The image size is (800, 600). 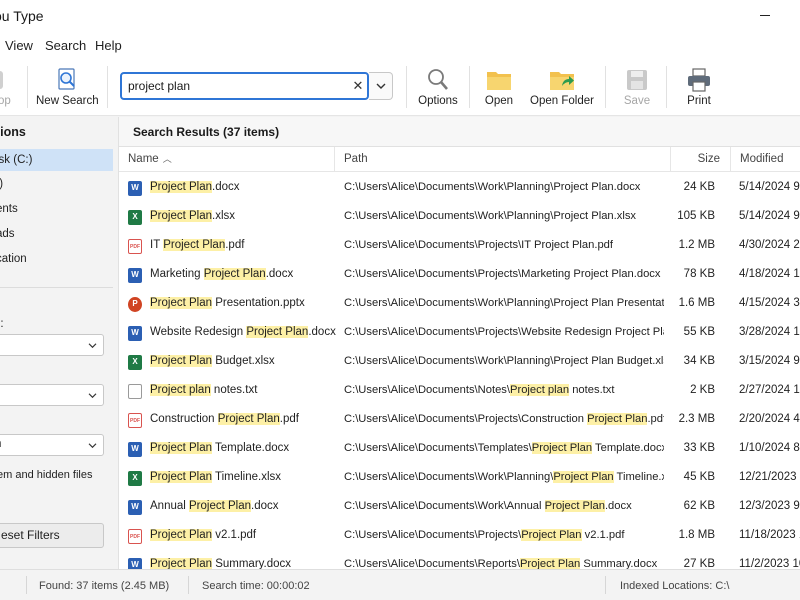 I want to click on search-input, so click(x=228, y=86).